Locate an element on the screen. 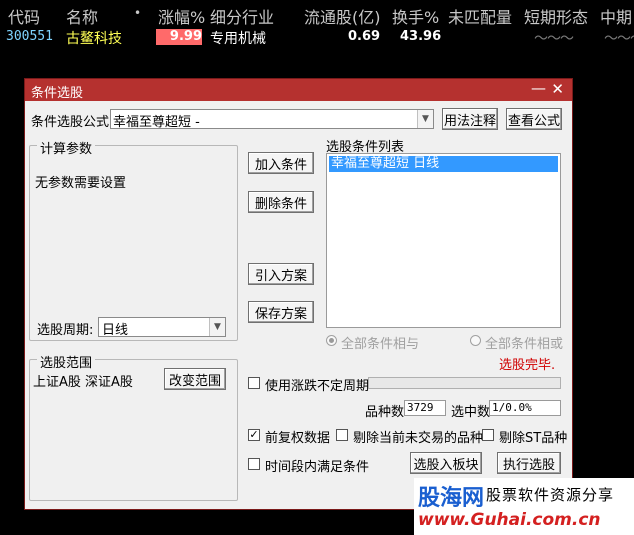 The height and width of the screenshot is (535, 634). pre-adjust-checkbox: ✓ is located at coordinates (254, 435).